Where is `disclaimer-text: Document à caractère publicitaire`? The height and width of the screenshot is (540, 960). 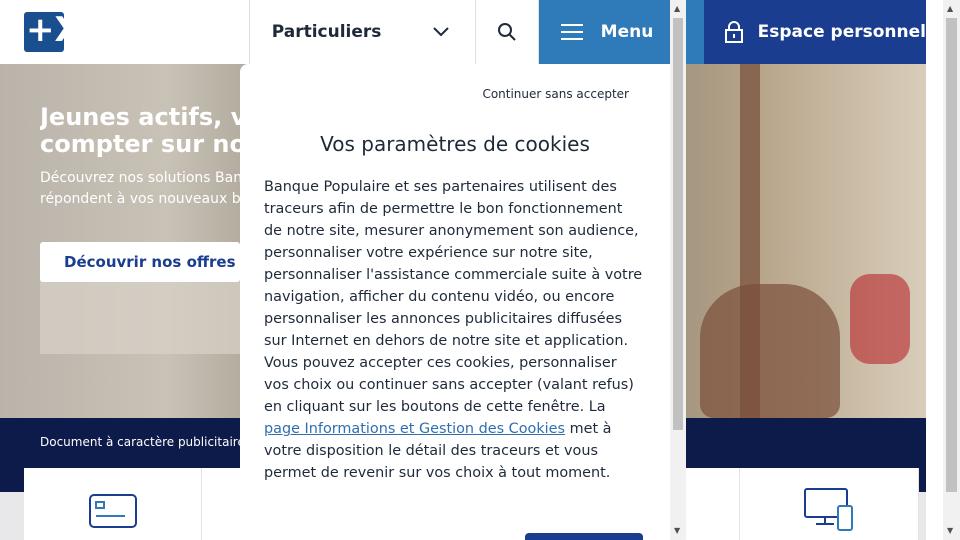 disclaimer-text: Document à caractère publicitaire is located at coordinates (140, 442).